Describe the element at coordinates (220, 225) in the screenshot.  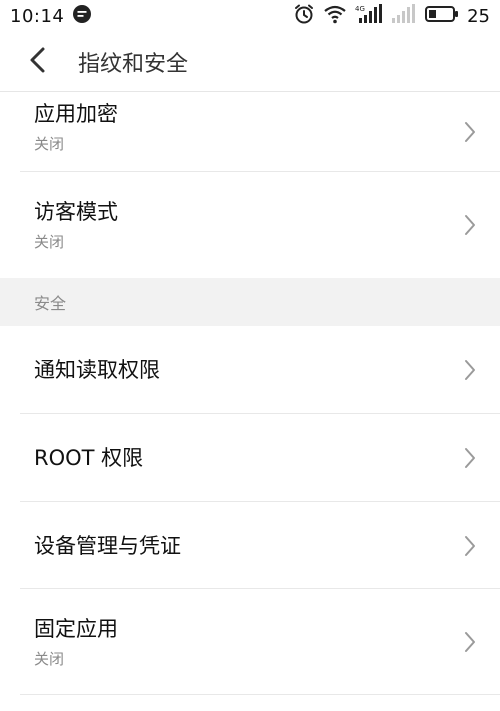
I see `row-text: 访客模式 关闭` at that location.